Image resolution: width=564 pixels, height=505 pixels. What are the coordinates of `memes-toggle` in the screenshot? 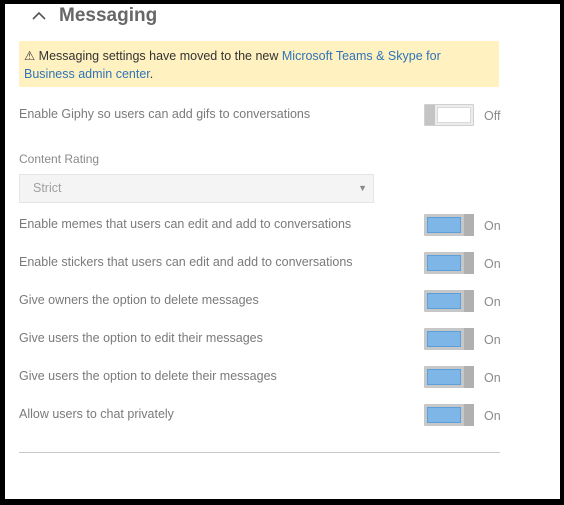 It's located at (449, 225).